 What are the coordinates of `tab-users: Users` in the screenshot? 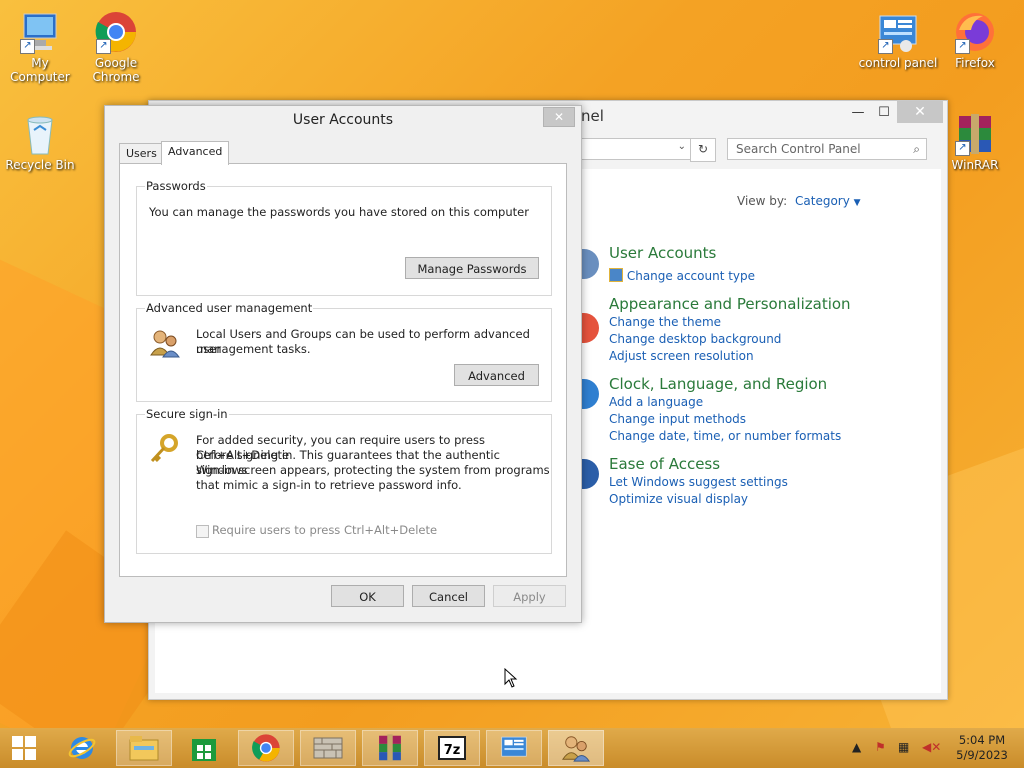 It's located at (141, 153).